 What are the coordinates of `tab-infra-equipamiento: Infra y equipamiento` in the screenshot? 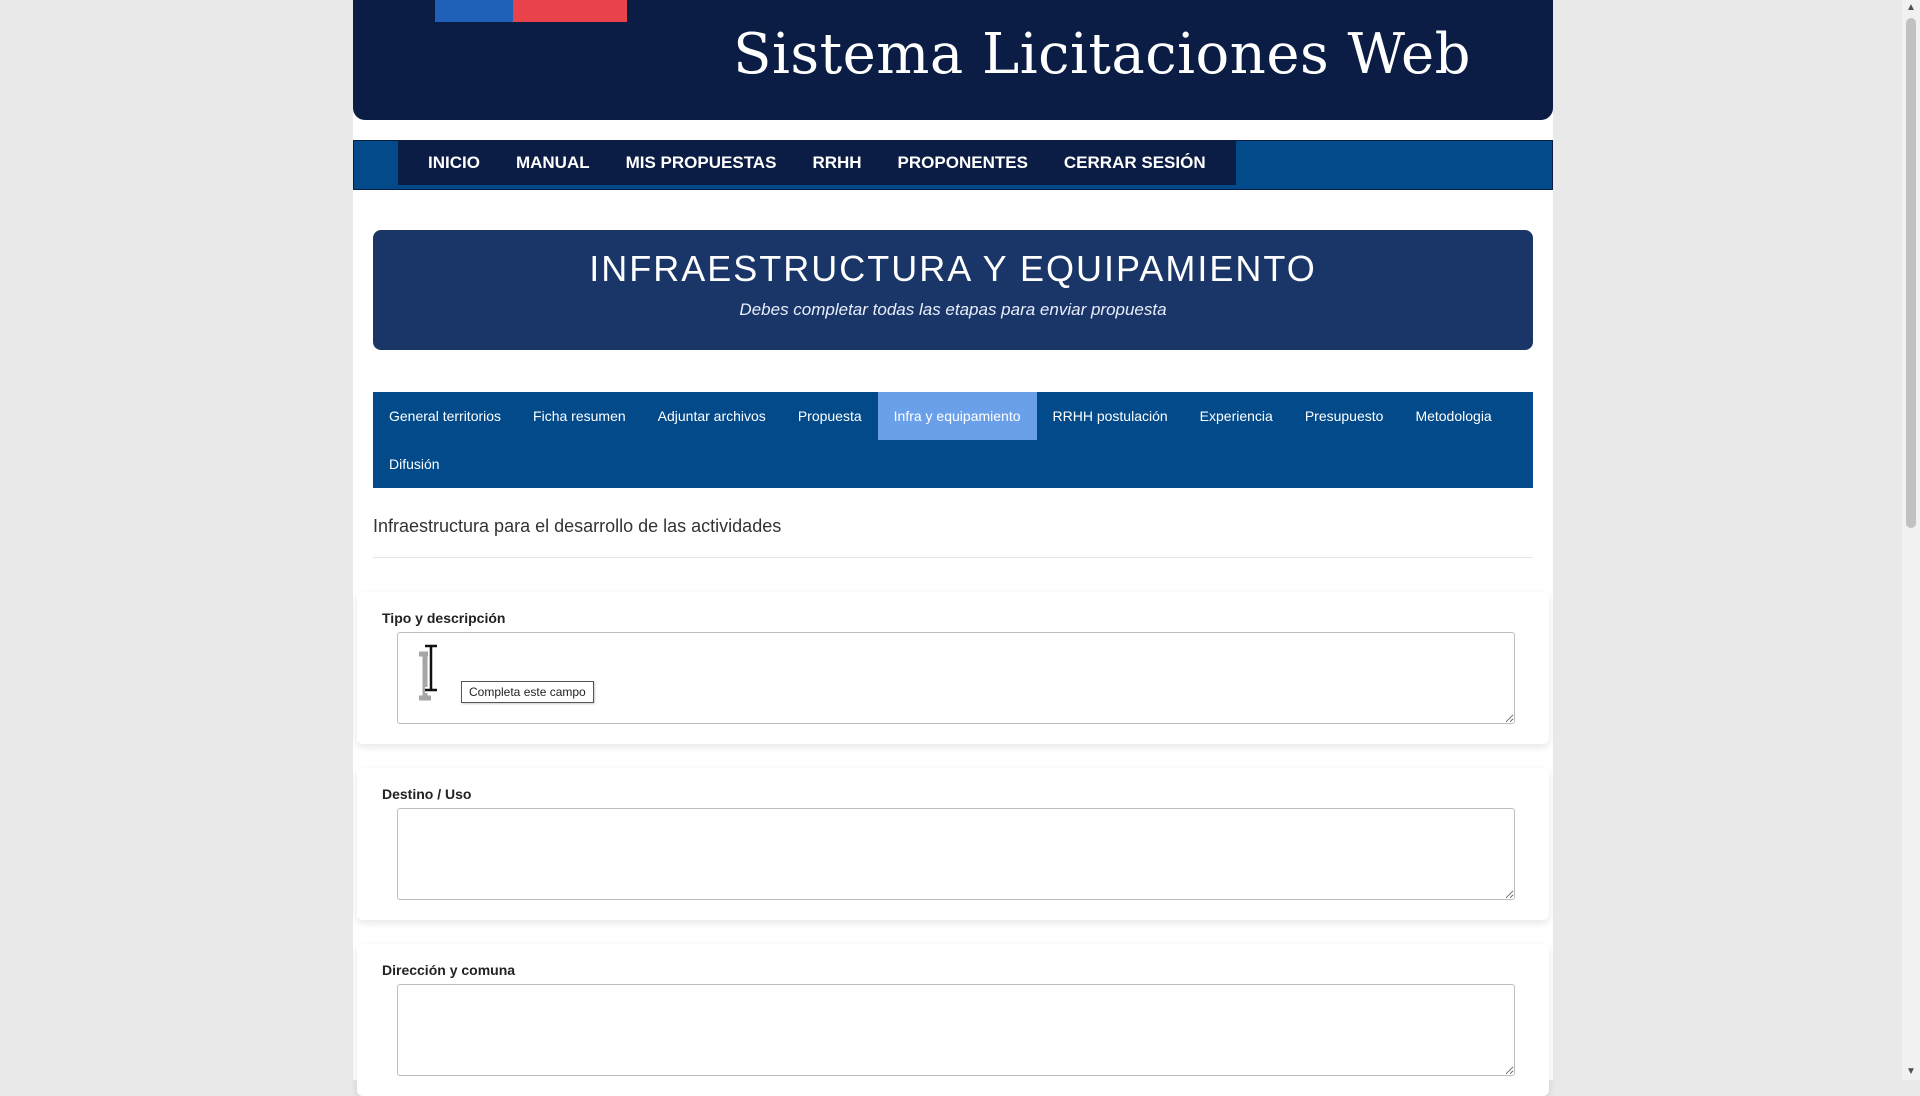 It's located at (957, 416).